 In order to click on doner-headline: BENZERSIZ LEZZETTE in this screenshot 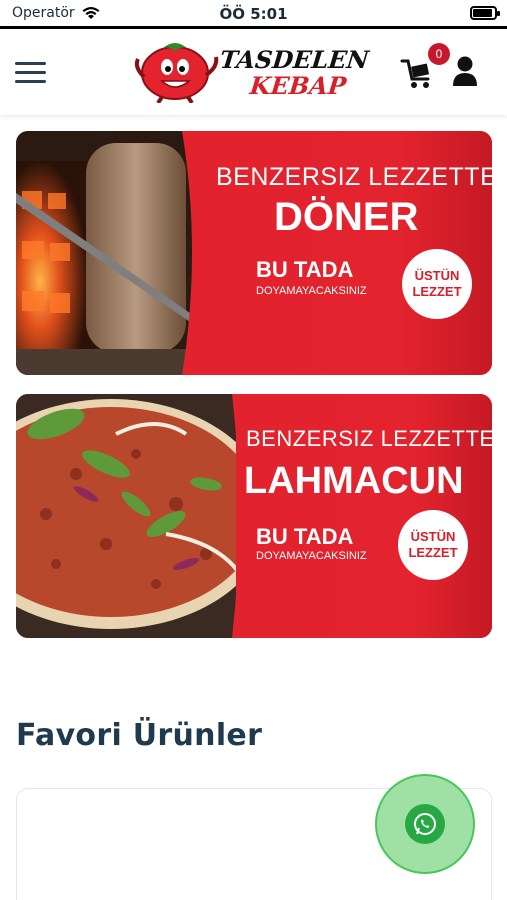, I will do `click(354, 177)`.